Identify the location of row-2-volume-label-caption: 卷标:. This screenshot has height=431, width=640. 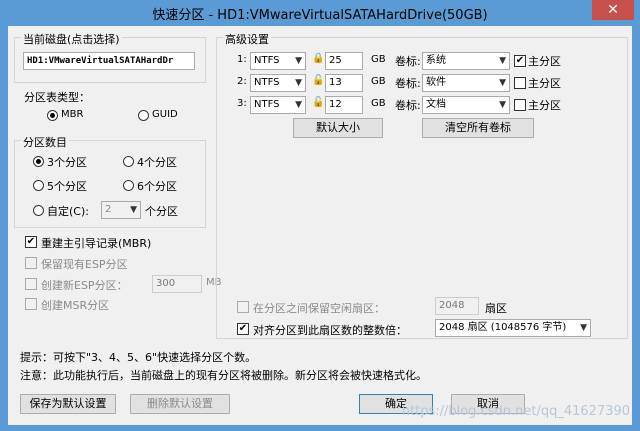
(408, 83).